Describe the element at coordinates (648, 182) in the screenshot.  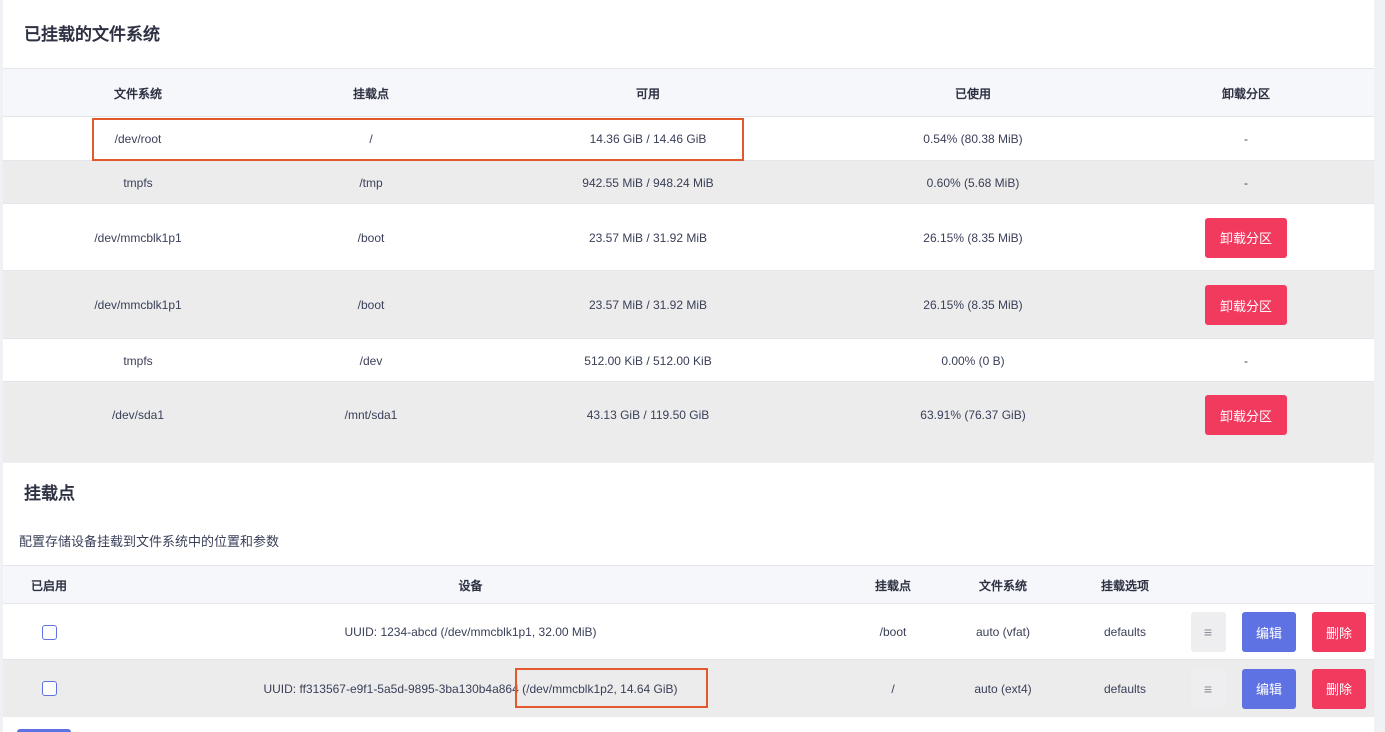
I see `row-available: 942.55 MiB / 948.24 MiB` at that location.